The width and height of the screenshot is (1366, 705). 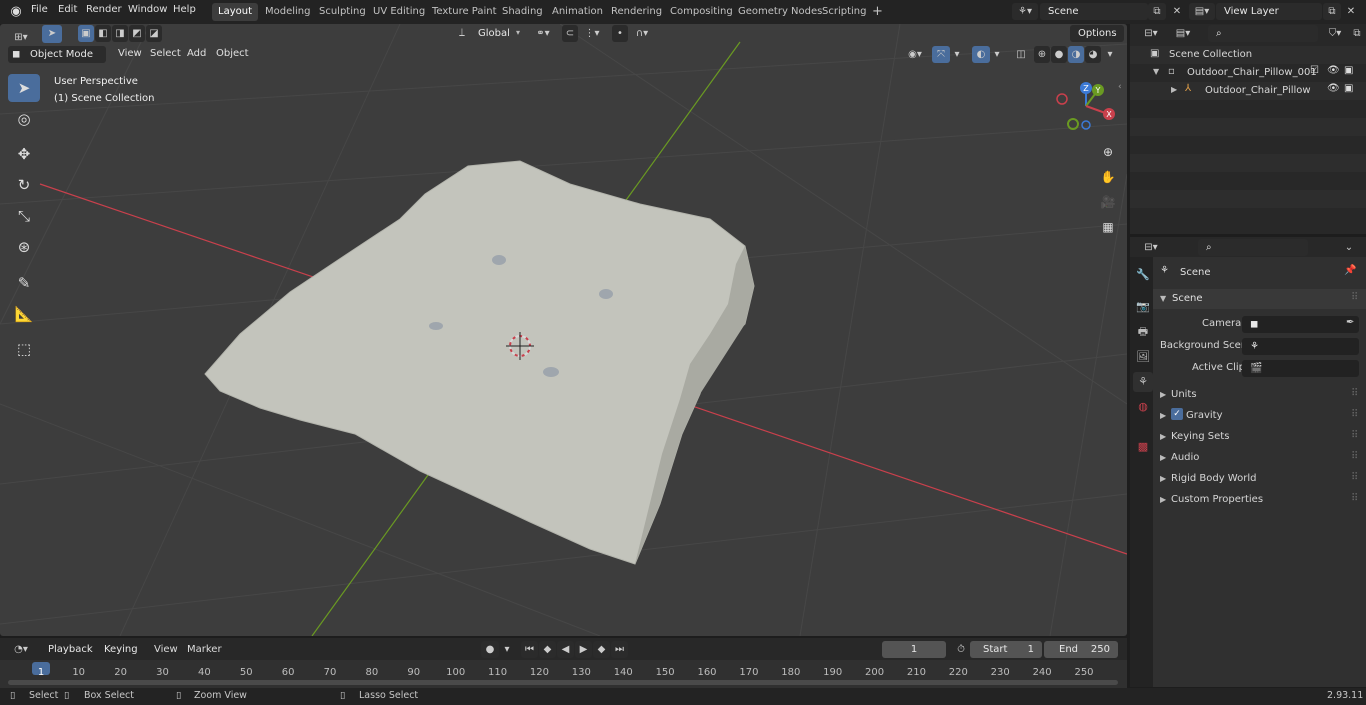 What do you see at coordinates (1108, 227) in the screenshot?
I see `perspective-toggle-icon: ▦` at bounding box center [1108, 227].